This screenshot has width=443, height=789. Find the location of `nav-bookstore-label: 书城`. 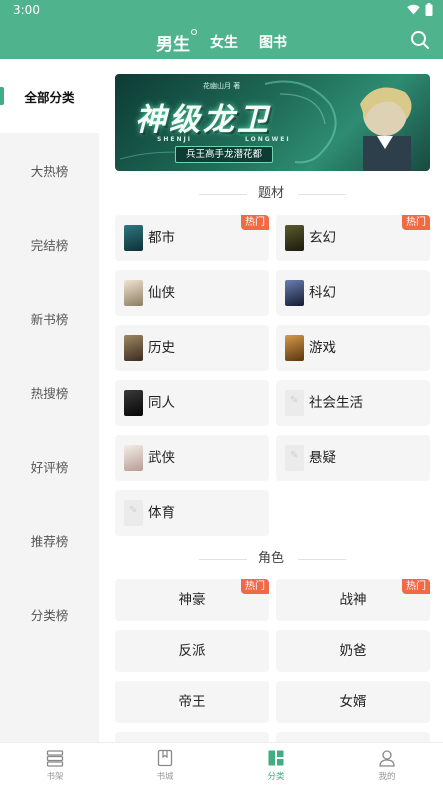

nav-bookstore-label: 书城 is located at coordinates (165, 777).